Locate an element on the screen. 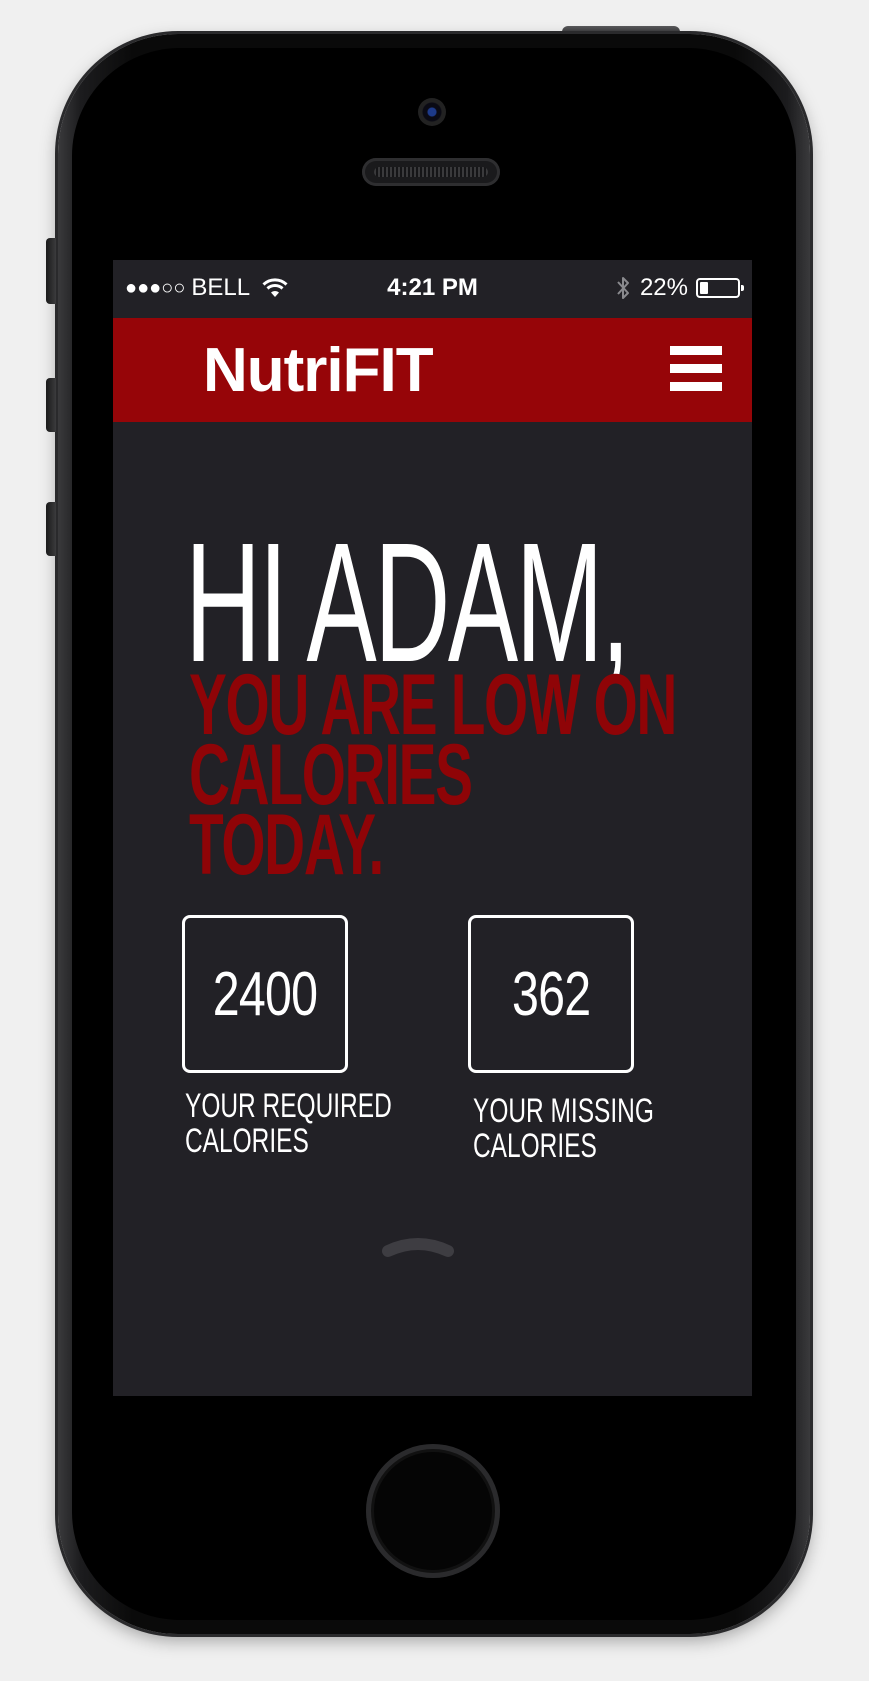  missing-calories-label: YOUR MISSING CALORIES is located at coordinates (563, 1129).